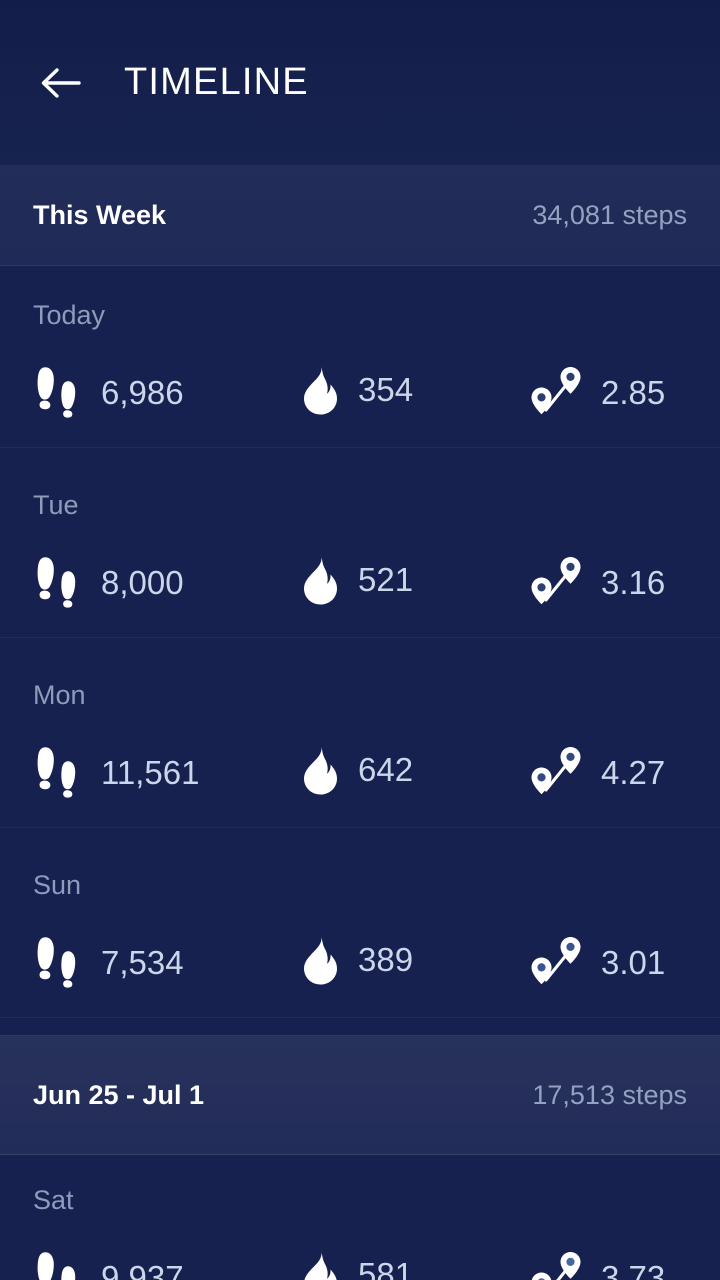 The width and height of the screenshot is (720, 1280). What do you see at coordinates (142, 392) in the screenshot?
I see `steps-value: 6,986` at bounding box center [142, 392].